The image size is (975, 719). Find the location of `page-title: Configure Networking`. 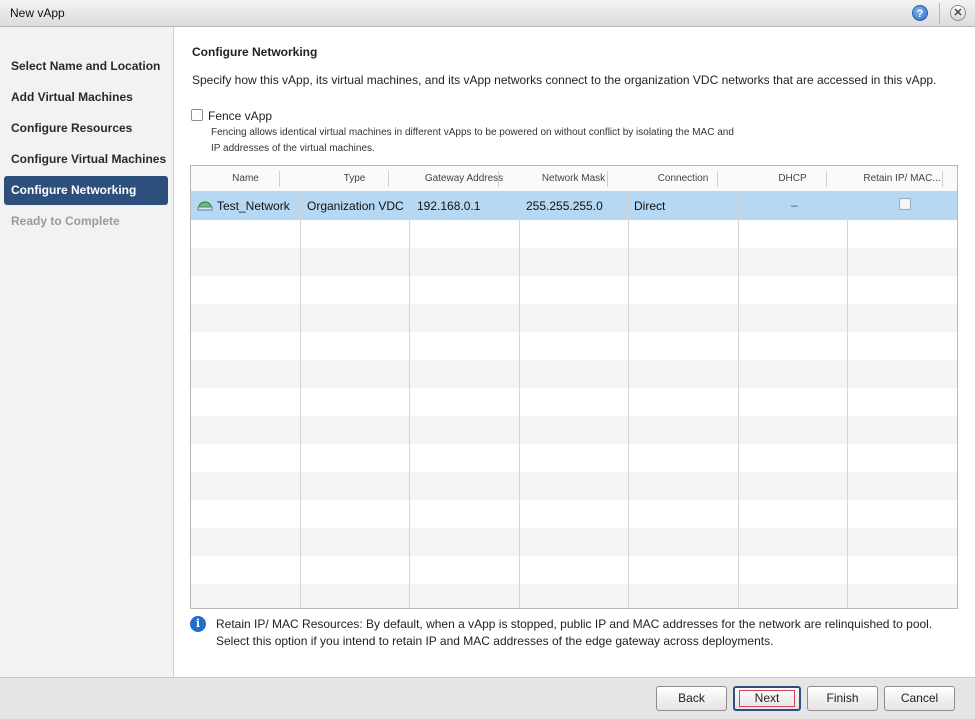

page-title: Configure Networking is located at coordinates (255, 52).